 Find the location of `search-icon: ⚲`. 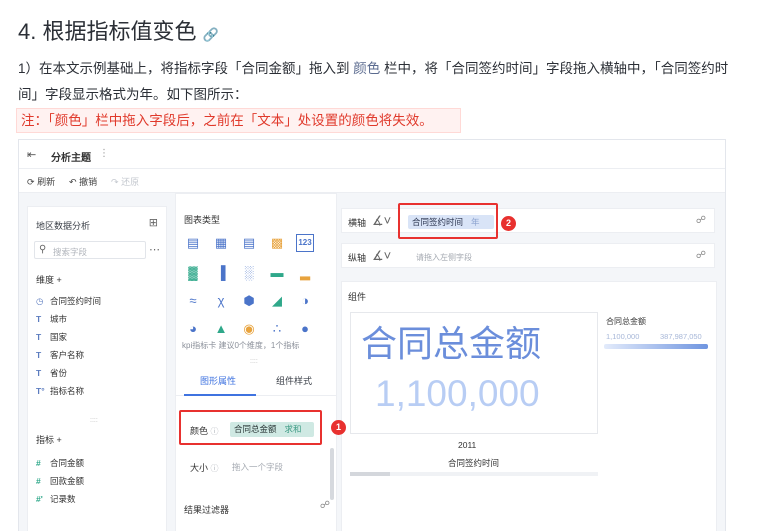

search-icon: ⚲ is located at coordinates (43, 249).